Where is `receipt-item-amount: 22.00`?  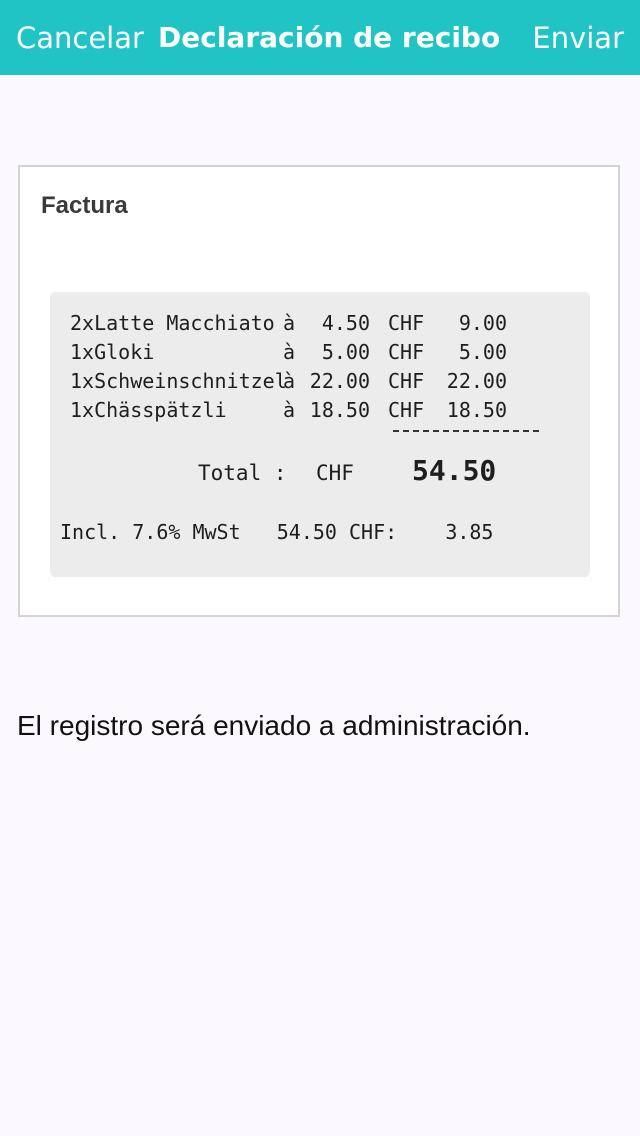
receipt-item-amount: 22.00 is located at coordinates (476, 381).